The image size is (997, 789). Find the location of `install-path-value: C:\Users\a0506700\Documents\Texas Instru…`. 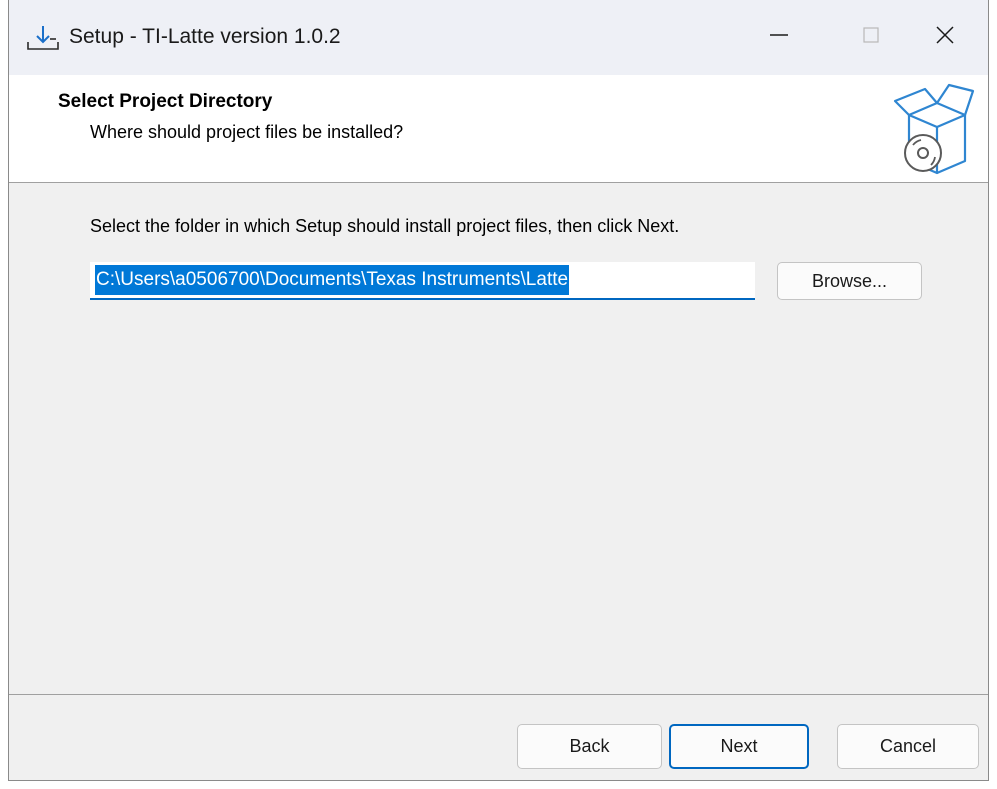

install-path-value: C:\Users\a0506700\Documents\Texas Instru… is located at coordinates (332, 280).